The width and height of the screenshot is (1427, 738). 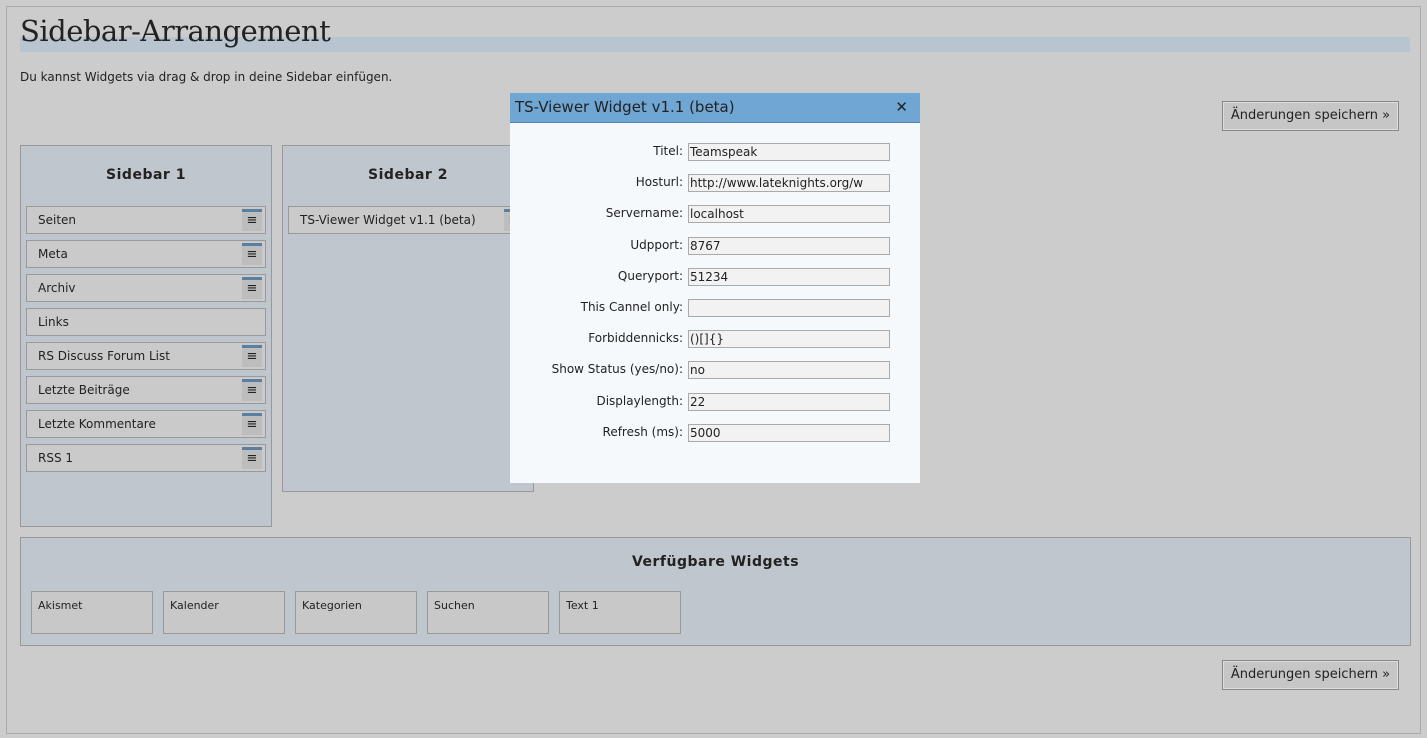 I want to click on widget-label: Seiten, so click(x=57, y=220).